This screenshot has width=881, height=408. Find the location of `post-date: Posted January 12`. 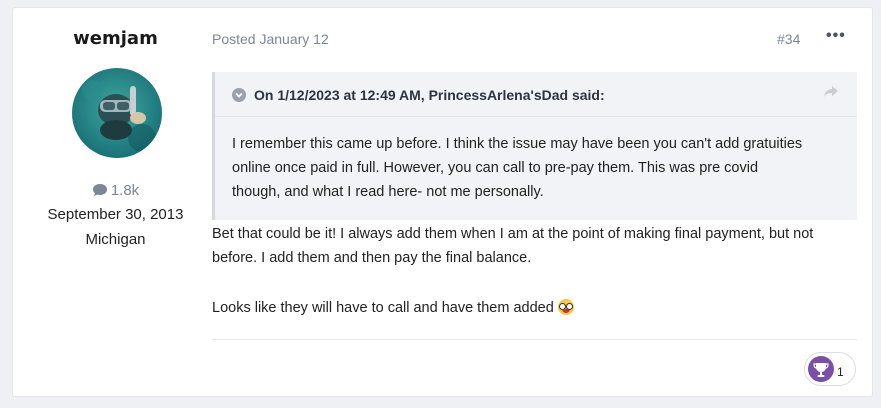

post-date: Posted January 12 is located at coordinates (270, 39).